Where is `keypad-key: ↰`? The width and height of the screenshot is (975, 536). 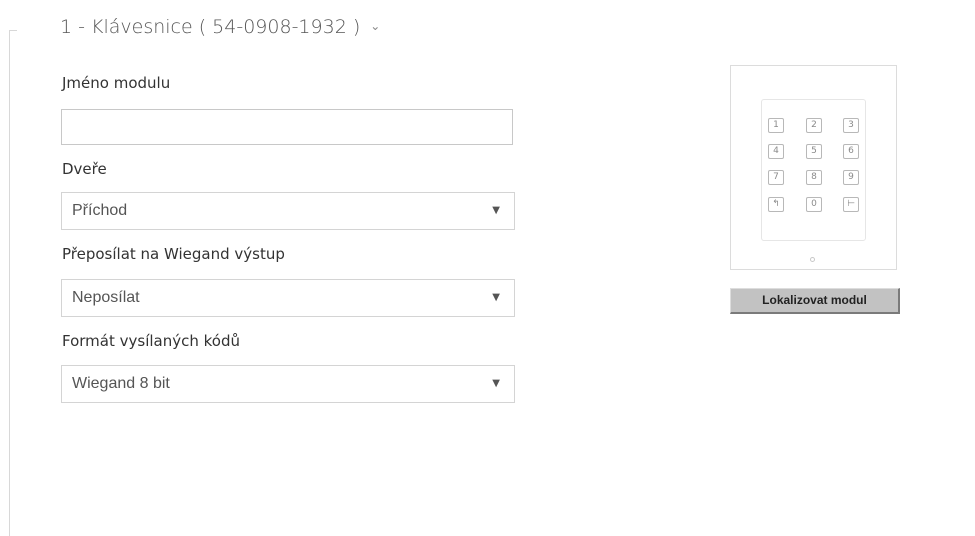
keypad-key: ↰ is located at coordinates (776, 204).